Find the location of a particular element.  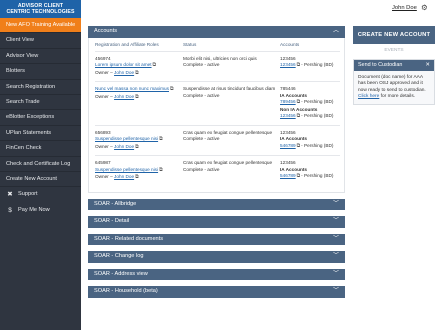

gear-icon: ⚙ is located at coordinates (424, 7).